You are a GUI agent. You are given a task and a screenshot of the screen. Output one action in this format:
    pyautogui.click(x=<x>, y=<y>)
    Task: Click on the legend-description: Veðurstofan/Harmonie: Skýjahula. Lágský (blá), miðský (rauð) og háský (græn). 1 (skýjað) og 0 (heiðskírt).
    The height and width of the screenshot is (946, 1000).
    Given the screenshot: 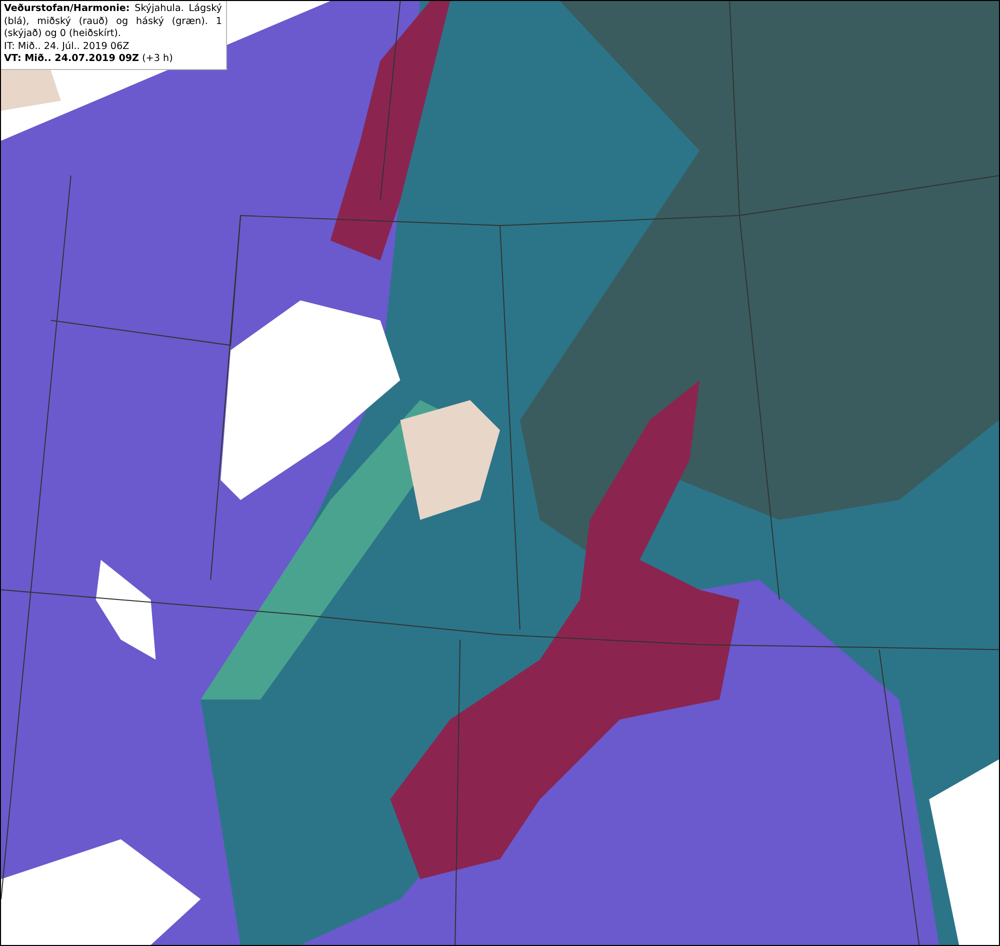 What is the action you would take?
    pyautogui.click(x=113, y=22)
    